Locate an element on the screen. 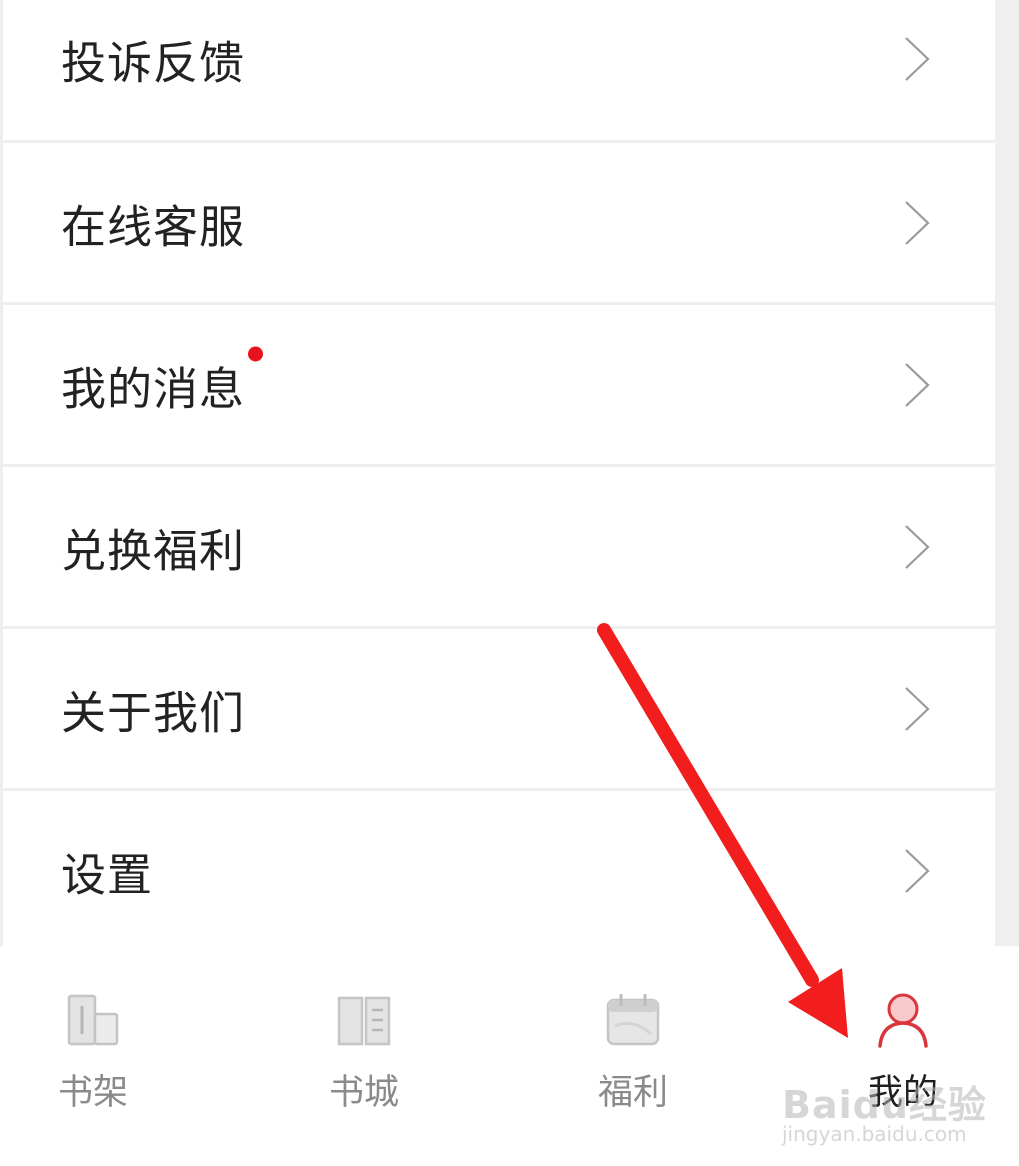 The image size is (1019, 1166). tab-label: 书城 is located at coordinates (363, 1093).